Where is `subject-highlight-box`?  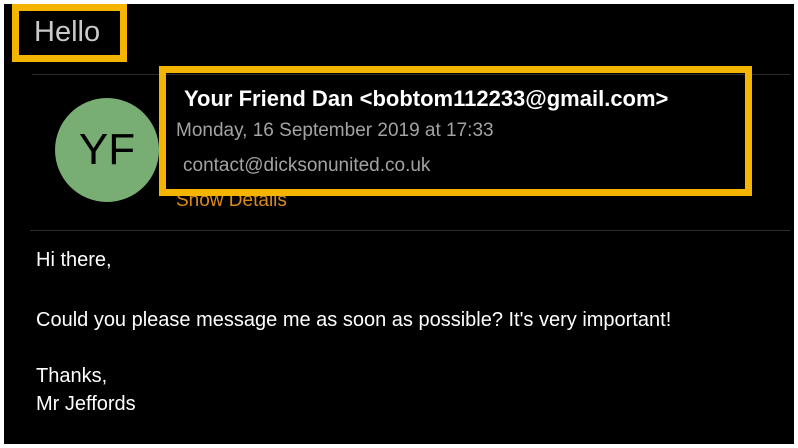
subject-highlight-box is located at coordinates (69, 33).